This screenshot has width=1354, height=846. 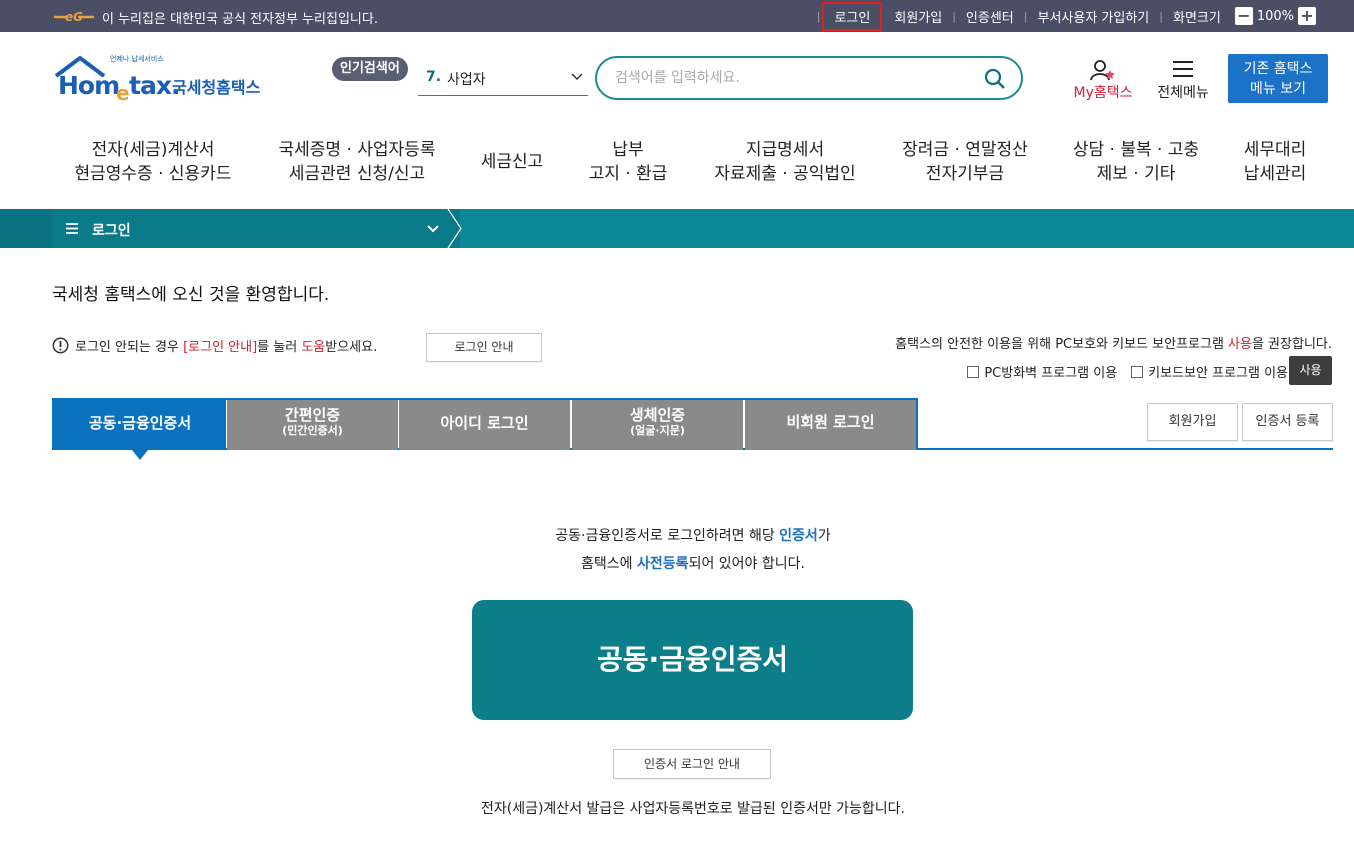 What do you see at coordinates (351, 347) in the screenshot?
I see `help-text-post: 받으세요.` at bounding box center [351, 347].